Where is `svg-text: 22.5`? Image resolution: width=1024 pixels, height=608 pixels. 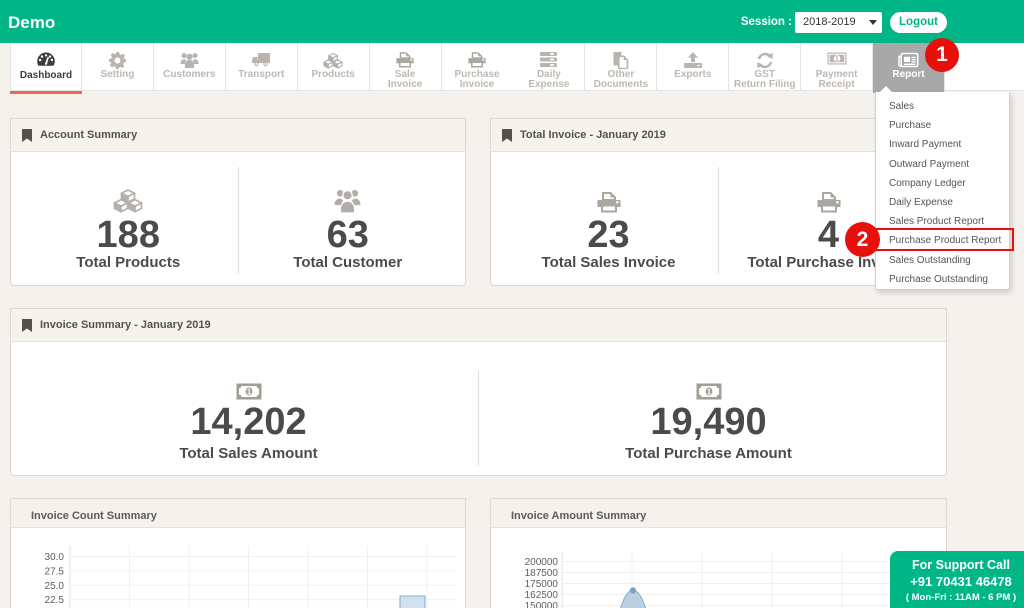 svg-text: 22.5 is located at coordinates (55, 600).